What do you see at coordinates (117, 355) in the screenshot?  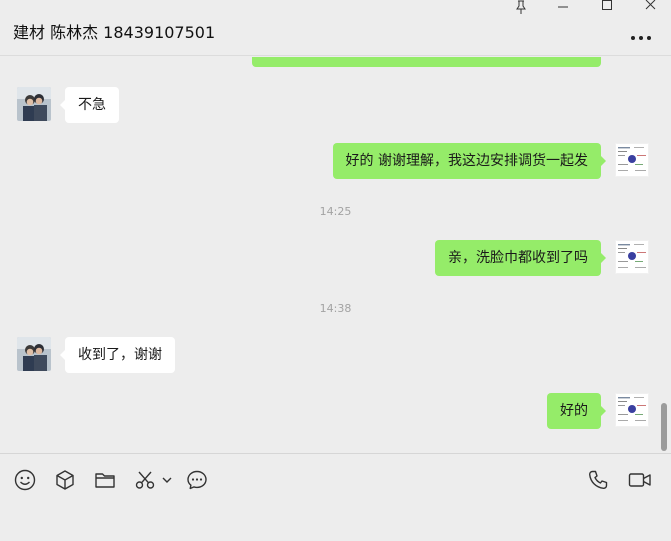 I see `message-bubble-incoming: 收到了，谢谢` at bounding box center [117, 355].